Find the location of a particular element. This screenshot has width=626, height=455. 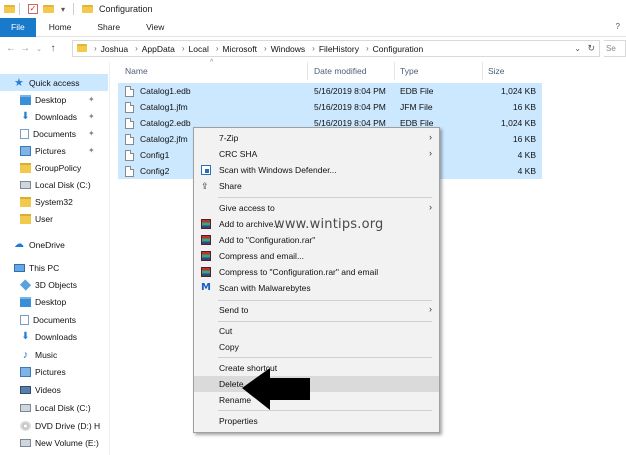

documents-icon is located at coordinates (24, 319).